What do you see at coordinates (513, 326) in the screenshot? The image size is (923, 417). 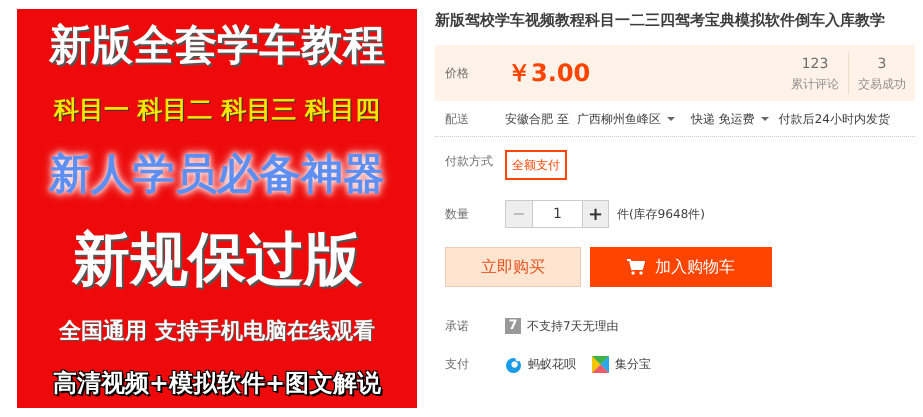 I see `promise-badge: 7` at bounding box center [513, 326].